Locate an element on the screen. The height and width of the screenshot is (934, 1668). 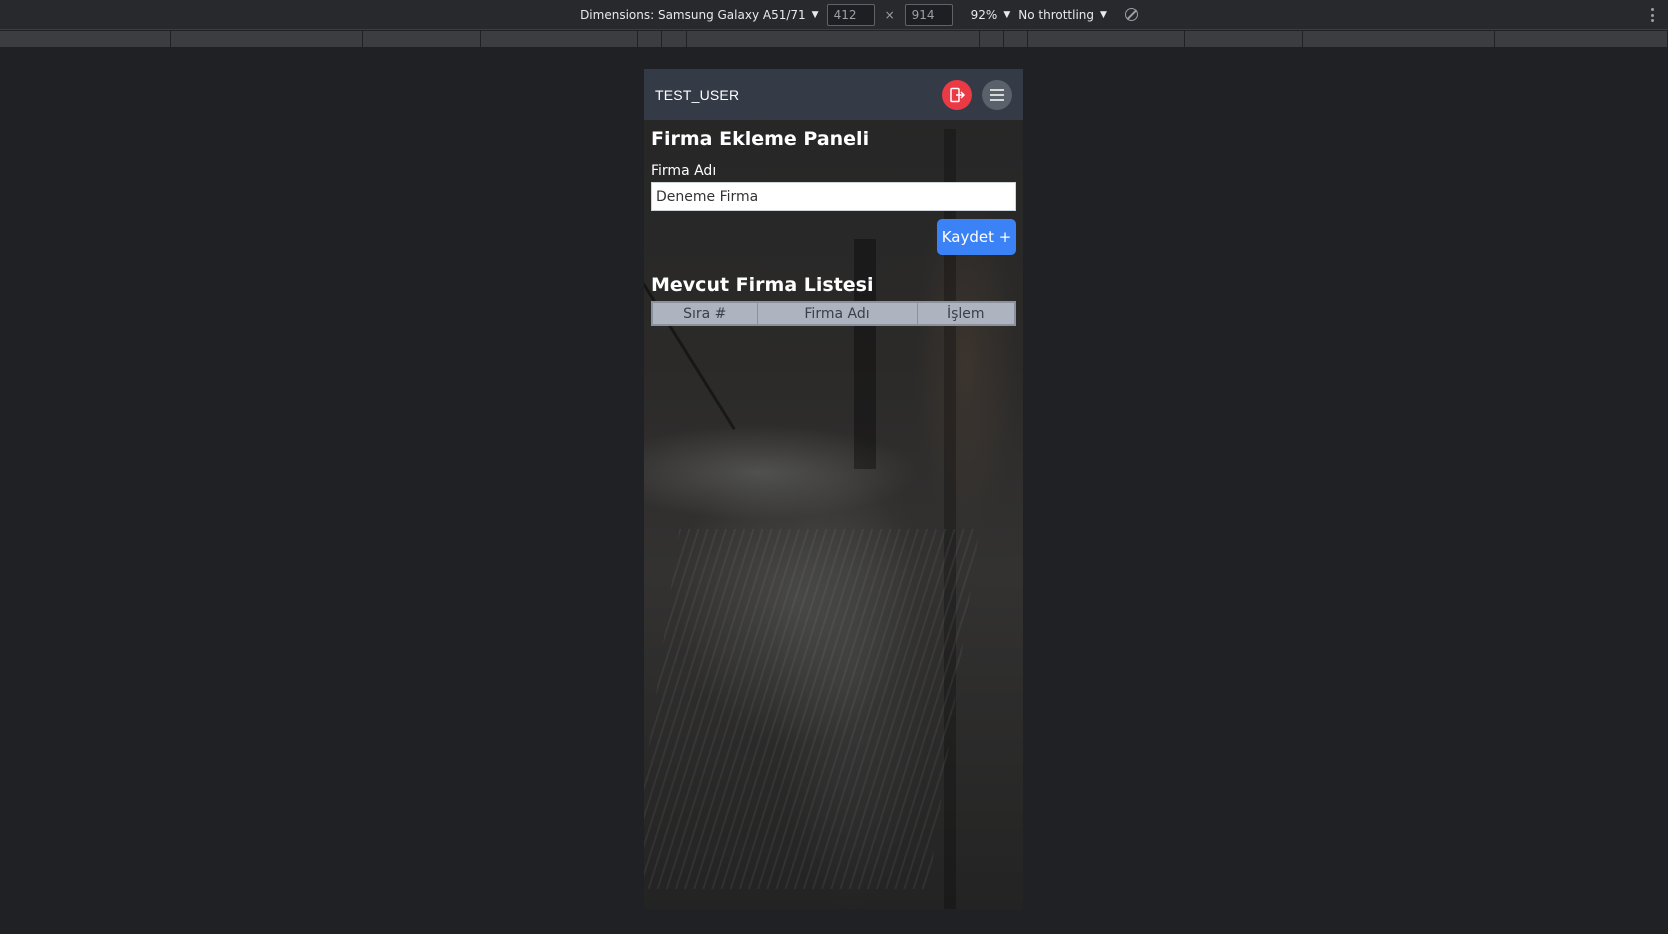
throttling-select: No throttling ▼ is located at coordinates (1062, 15).